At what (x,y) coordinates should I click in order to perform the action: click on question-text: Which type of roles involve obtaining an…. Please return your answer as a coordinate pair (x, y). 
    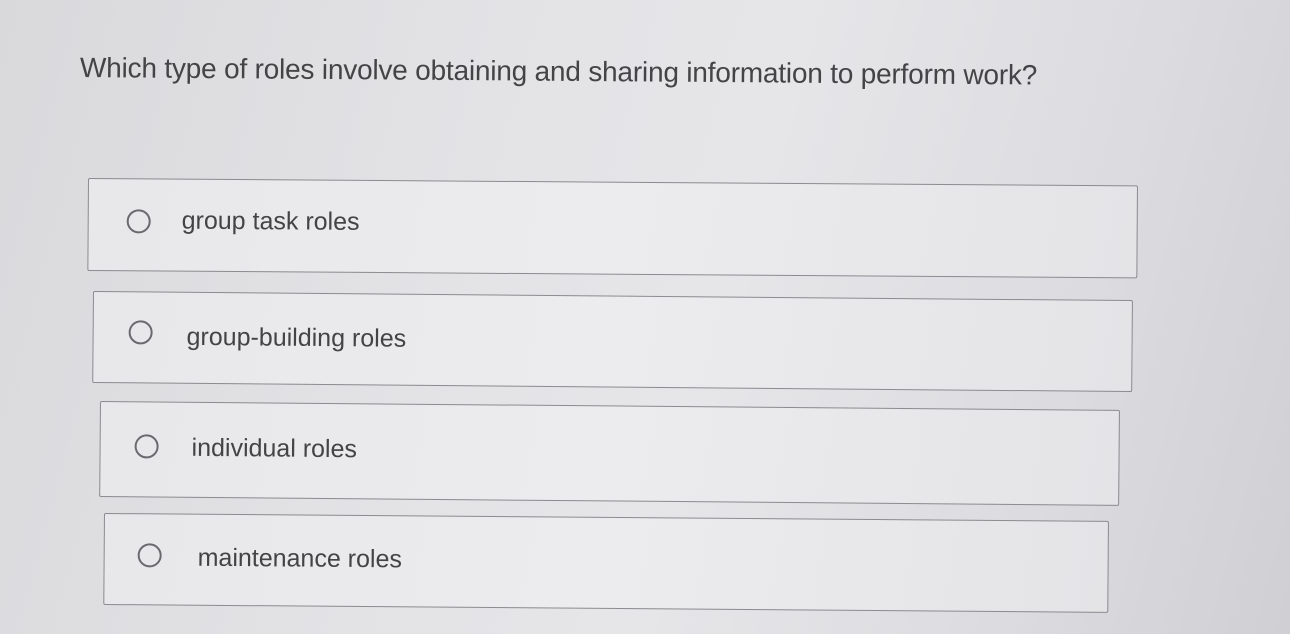
    Looking at the image, I should click on (558, 71).